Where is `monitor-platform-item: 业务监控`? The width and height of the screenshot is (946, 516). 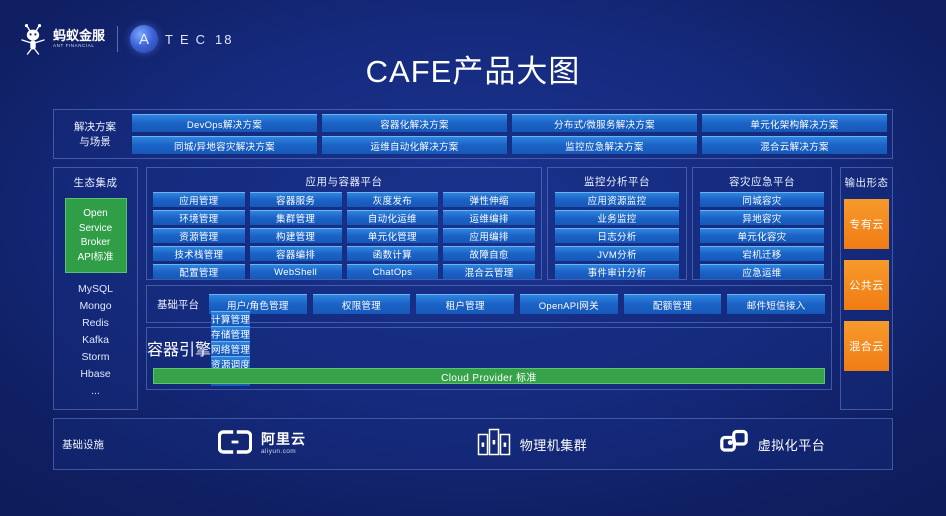
monitor-platform-item: 业务监控 is located at coordinates (617, 217).